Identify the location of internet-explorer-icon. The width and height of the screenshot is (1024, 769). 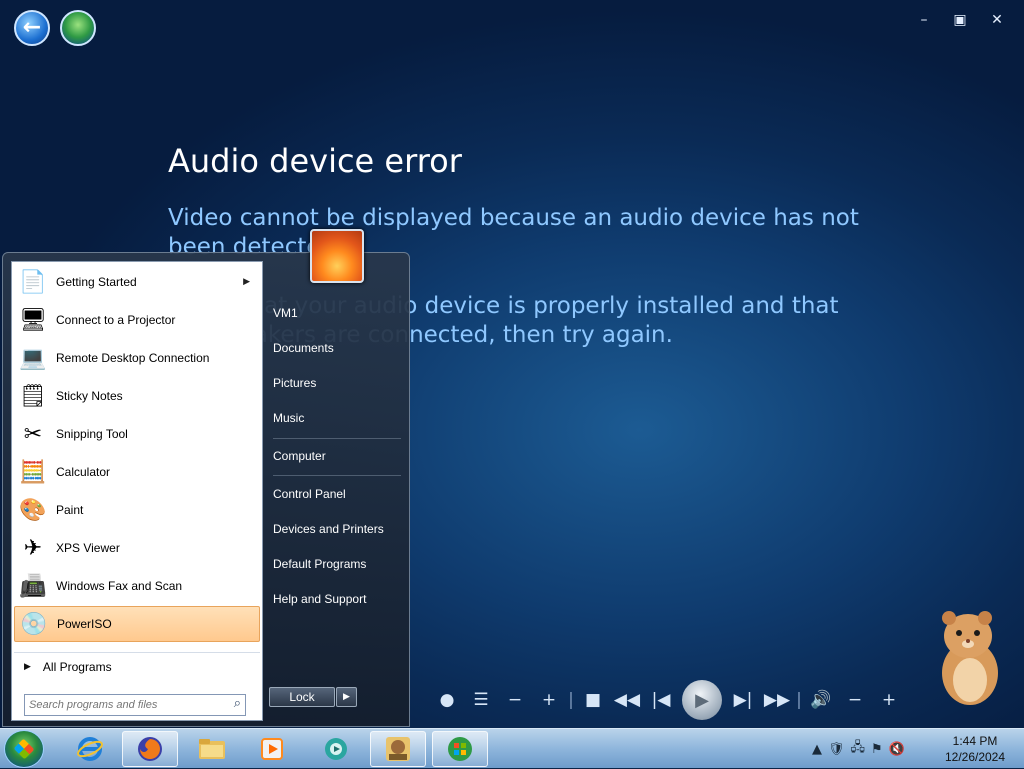
(90, 749).